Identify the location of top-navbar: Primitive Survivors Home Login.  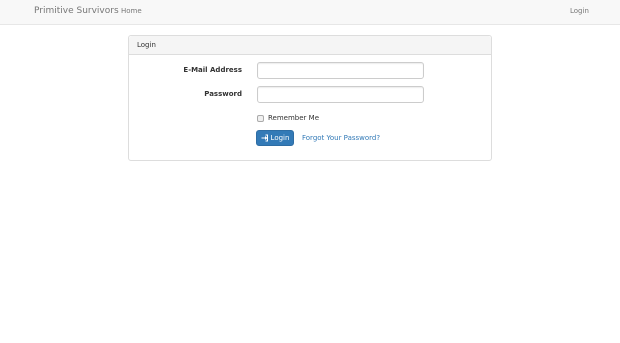
(310, 12).